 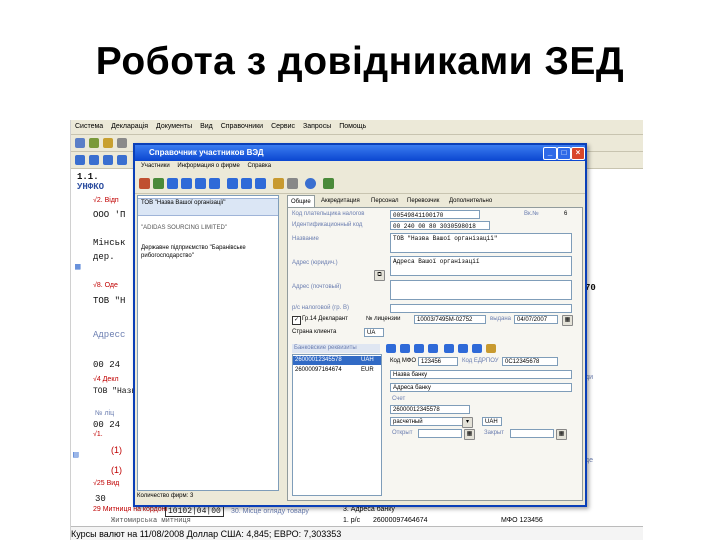 I want to click on edrpou-field: 0C12345678, so click(x=530, y=361).